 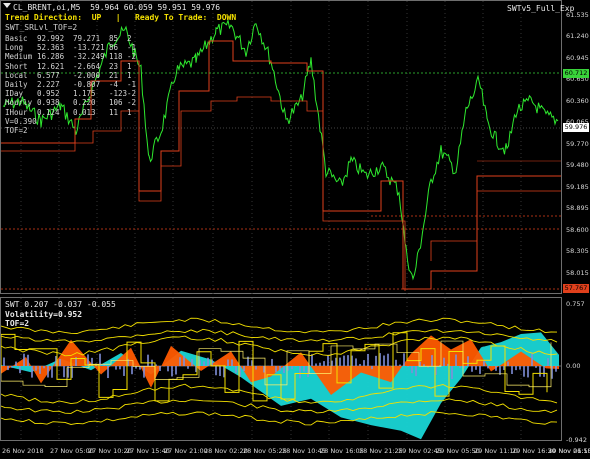 What do you see at coordinates (68, 66) in the screenshot?
I see `table-row: Short 12.621 -2.664 23 1` at bounding box center [68, 66].